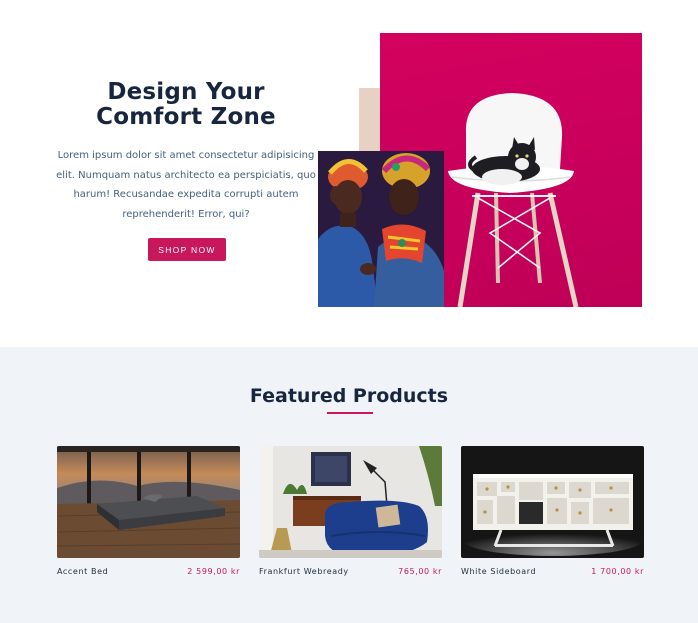 This screenshot has width=698, height=623. I want to click on product-price: 2 599,00 kr, so click(213, 571).